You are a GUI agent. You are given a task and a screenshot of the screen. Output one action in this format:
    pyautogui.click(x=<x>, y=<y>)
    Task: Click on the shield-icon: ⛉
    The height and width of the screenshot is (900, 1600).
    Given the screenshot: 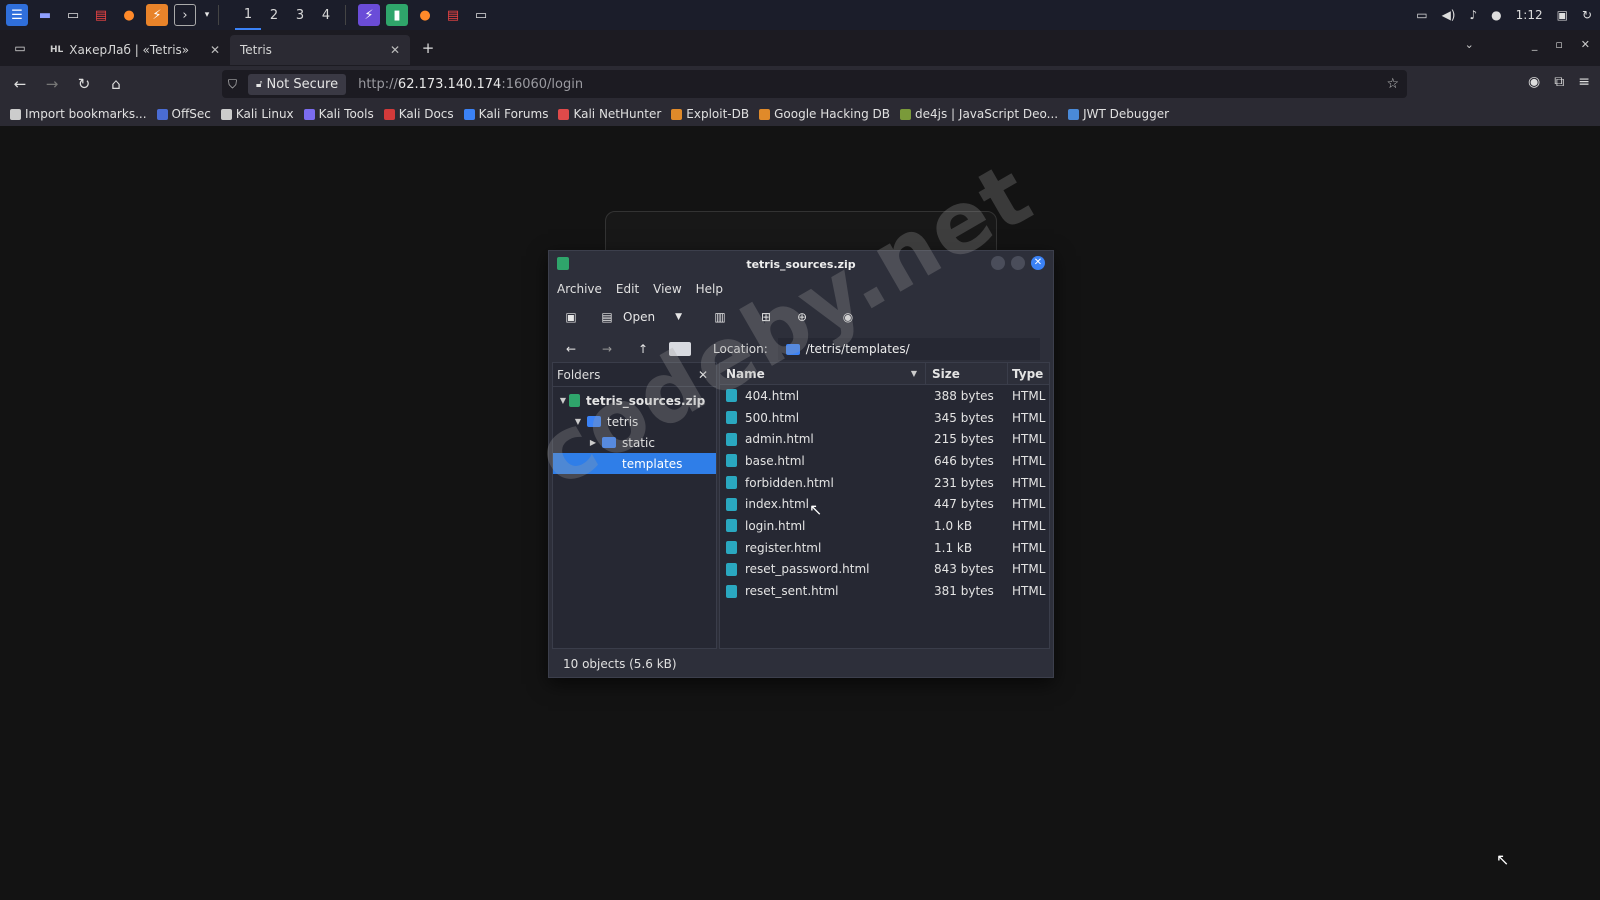 What is the action you would take?
    pyautogui.click(x=232, y=84)
    